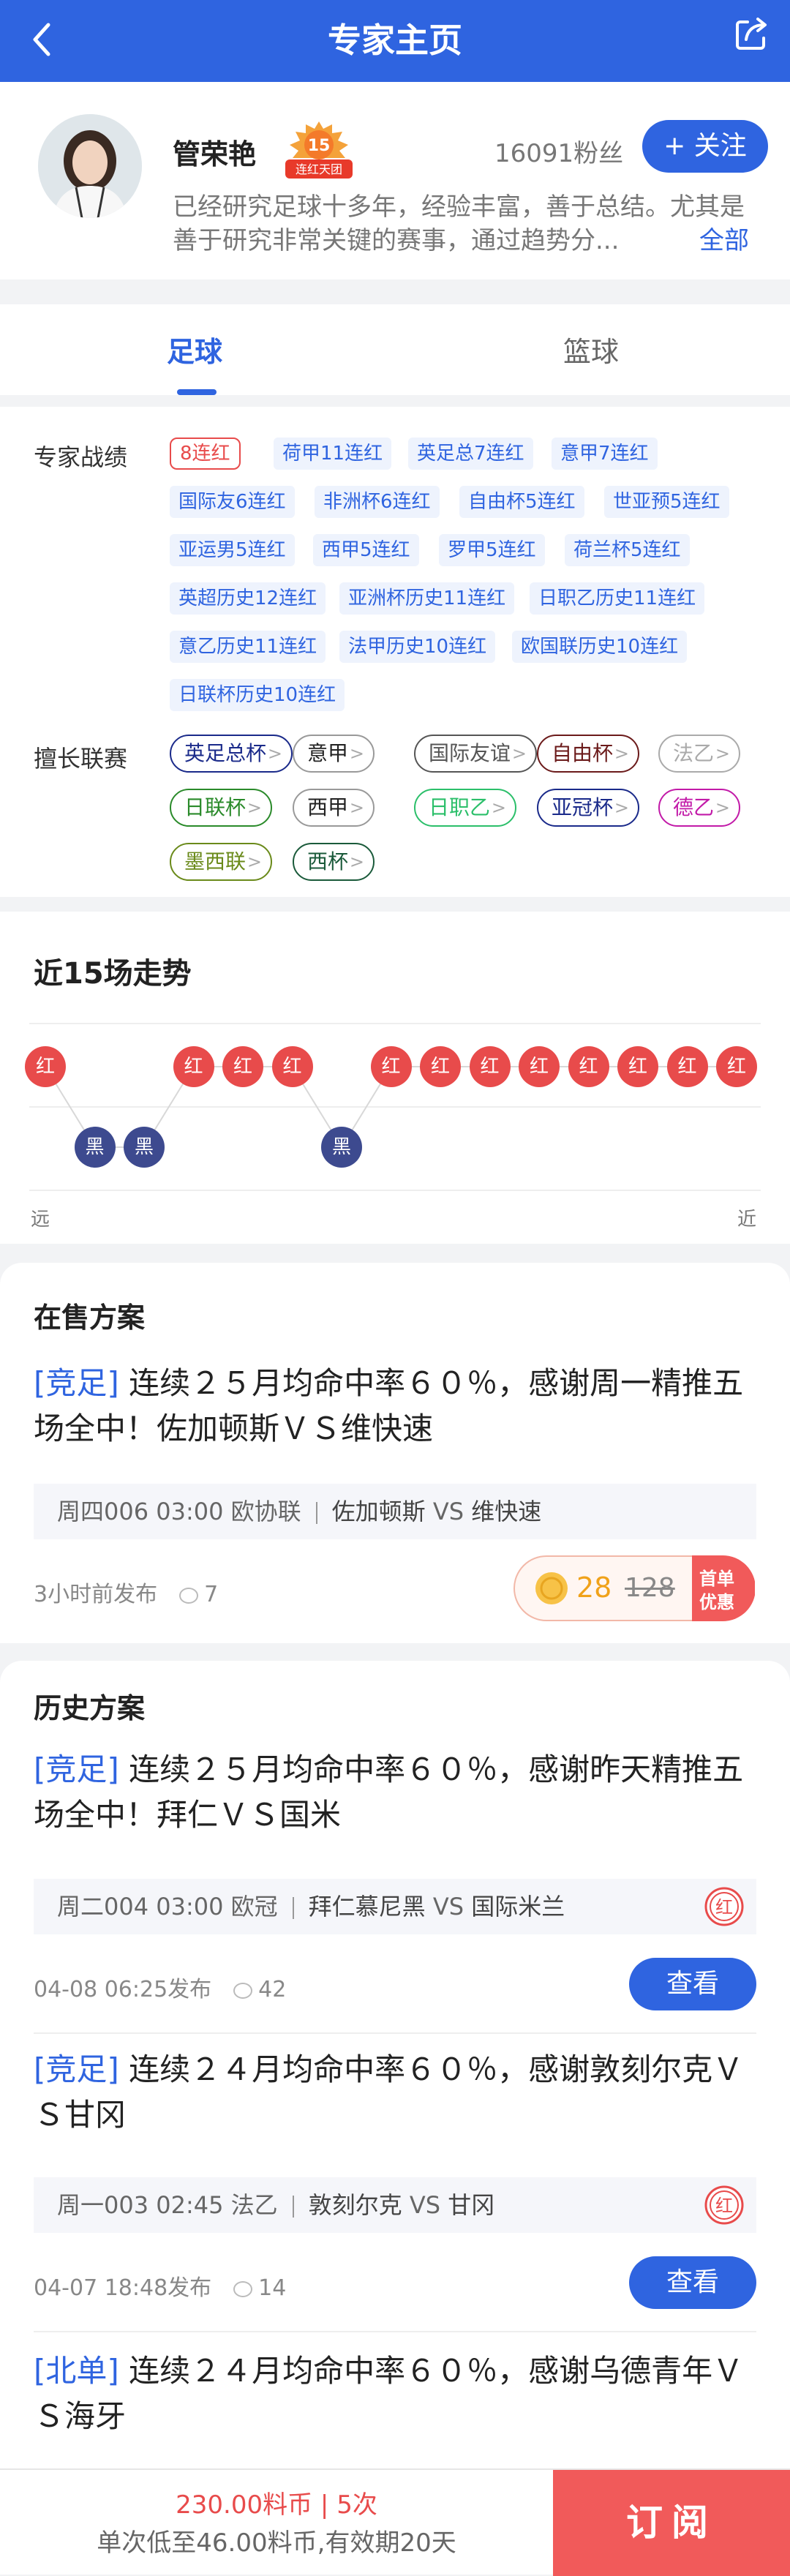  Describe the element at coordinates (40, 1220) in the screenshot. I see `far-label: 远` at that location.